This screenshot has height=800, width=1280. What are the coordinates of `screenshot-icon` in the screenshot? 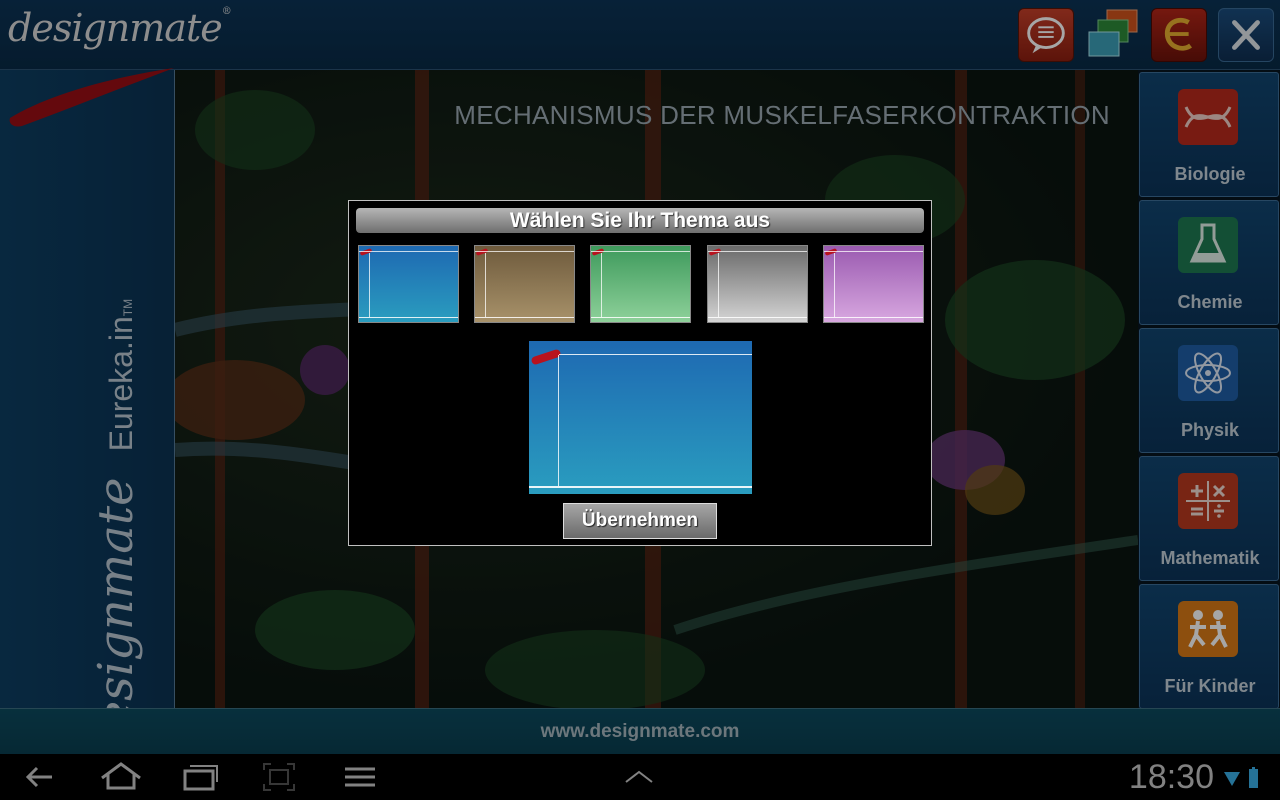 It's located at (279, 777).